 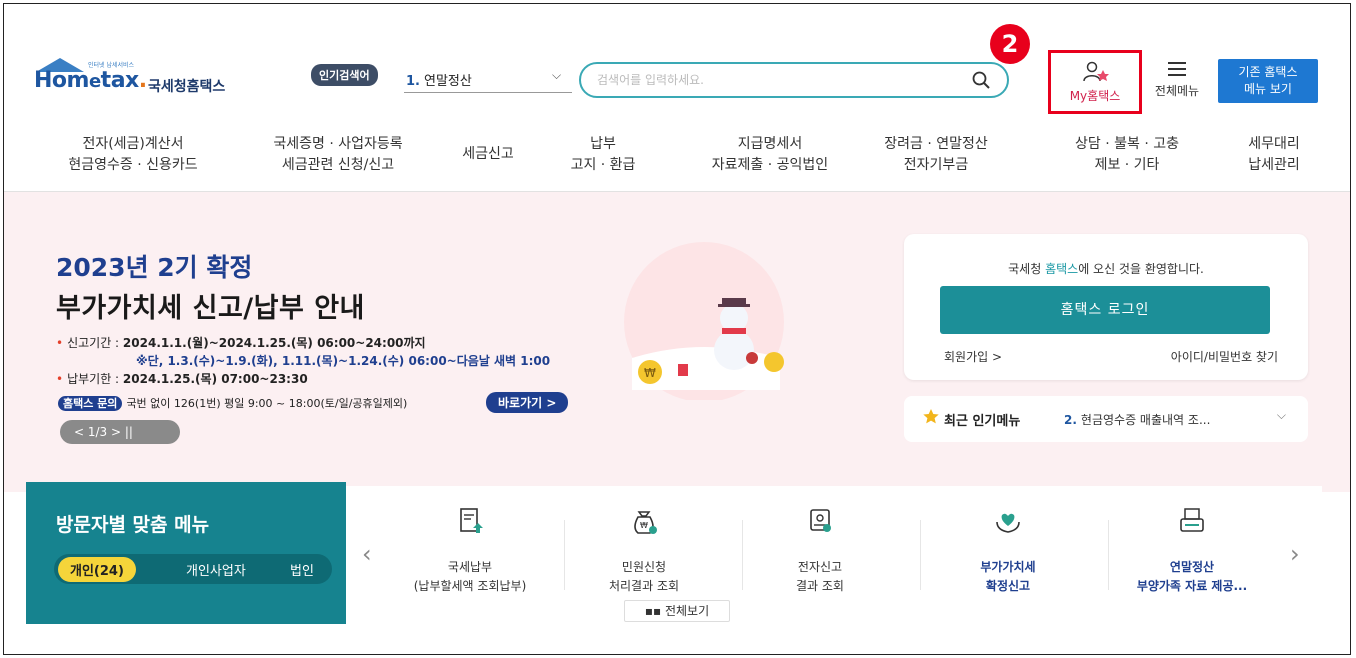 I want to click on login-button: 홈택스 로그인, so click(x=1105, y=310).